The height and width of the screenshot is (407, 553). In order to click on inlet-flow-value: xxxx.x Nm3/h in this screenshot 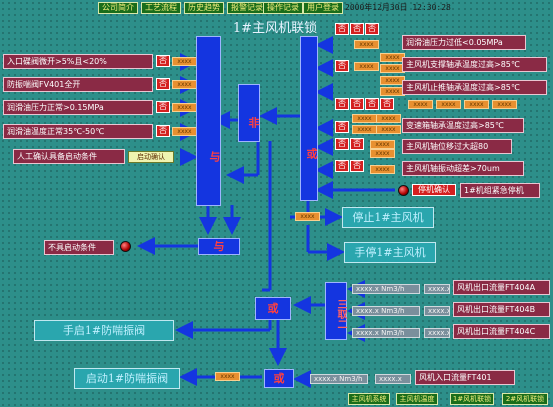, I will do `click(339, 379)`.